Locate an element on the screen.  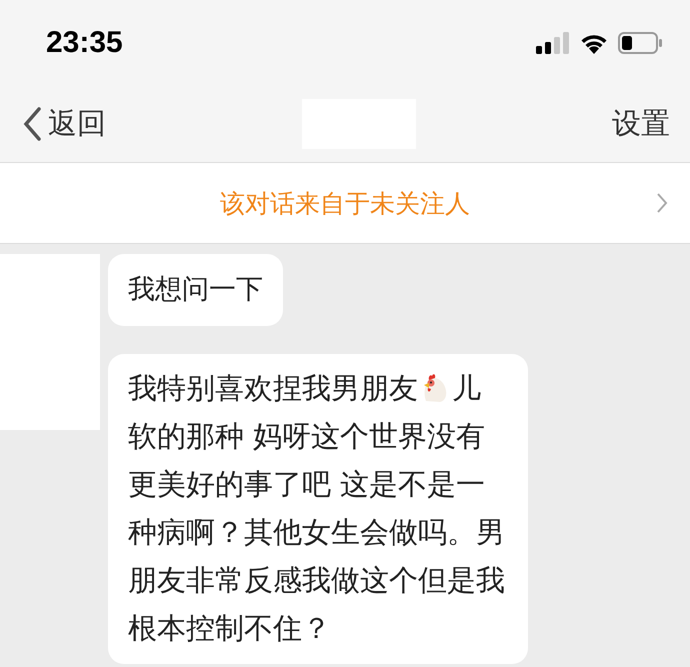
message-text: 儿 is located at coordinates (466, 388).